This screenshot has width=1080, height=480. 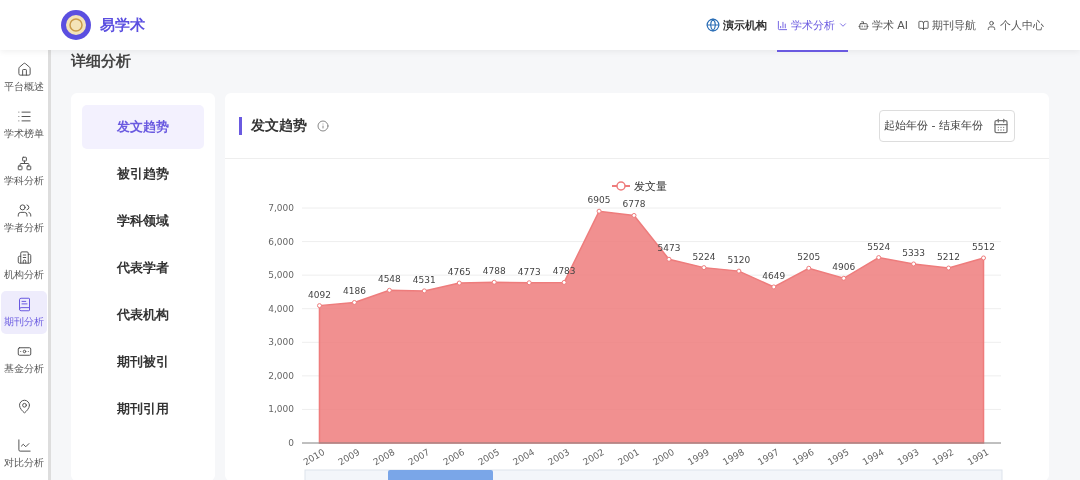 I want to click on data-label: 4788, so click(x=494, y=271).